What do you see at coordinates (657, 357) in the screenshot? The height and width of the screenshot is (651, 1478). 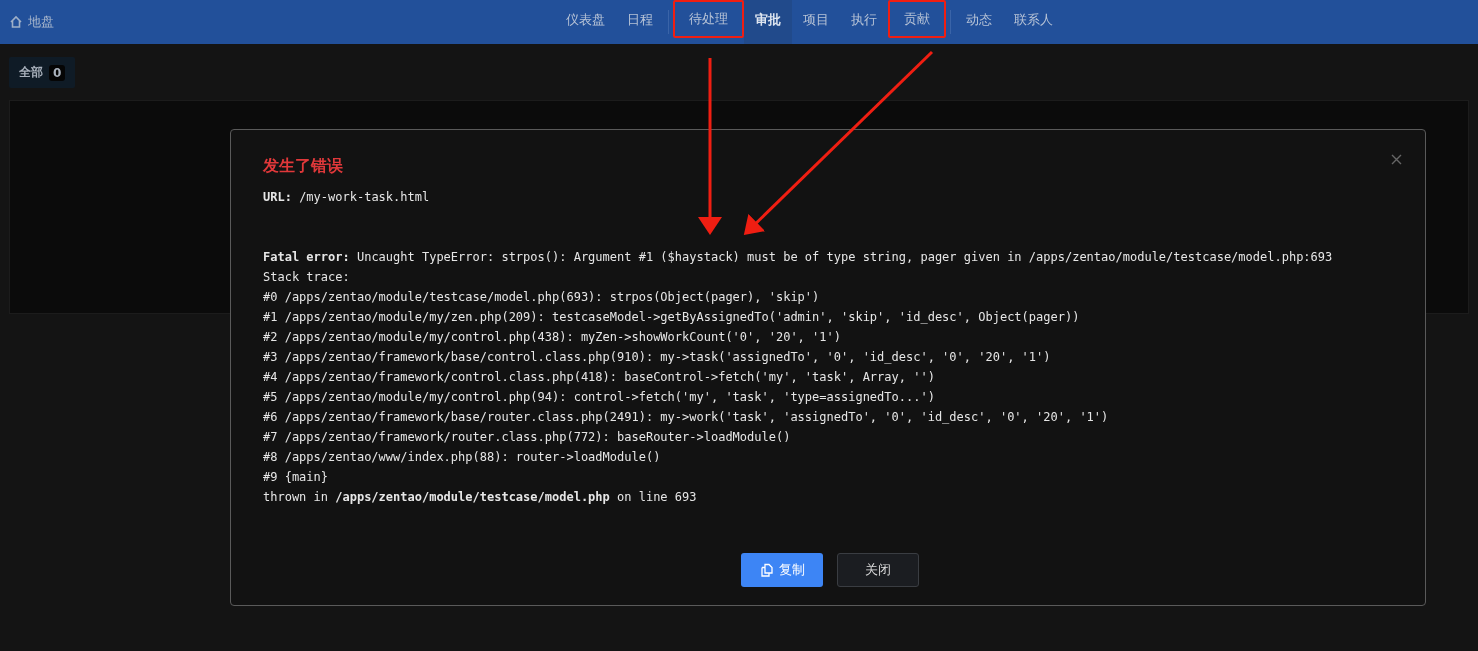 I see `error-text-line: #3 /apps/zentao/framework/base/control.class.php(910): my->task('assignedTo', '0', 'id_desc', '0', '20', '1')` at bounding box center [657, 357].